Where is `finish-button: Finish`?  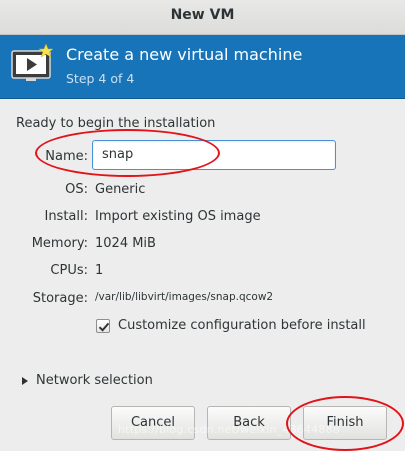 finish-button: Finish is located at coordinates (345, 423).